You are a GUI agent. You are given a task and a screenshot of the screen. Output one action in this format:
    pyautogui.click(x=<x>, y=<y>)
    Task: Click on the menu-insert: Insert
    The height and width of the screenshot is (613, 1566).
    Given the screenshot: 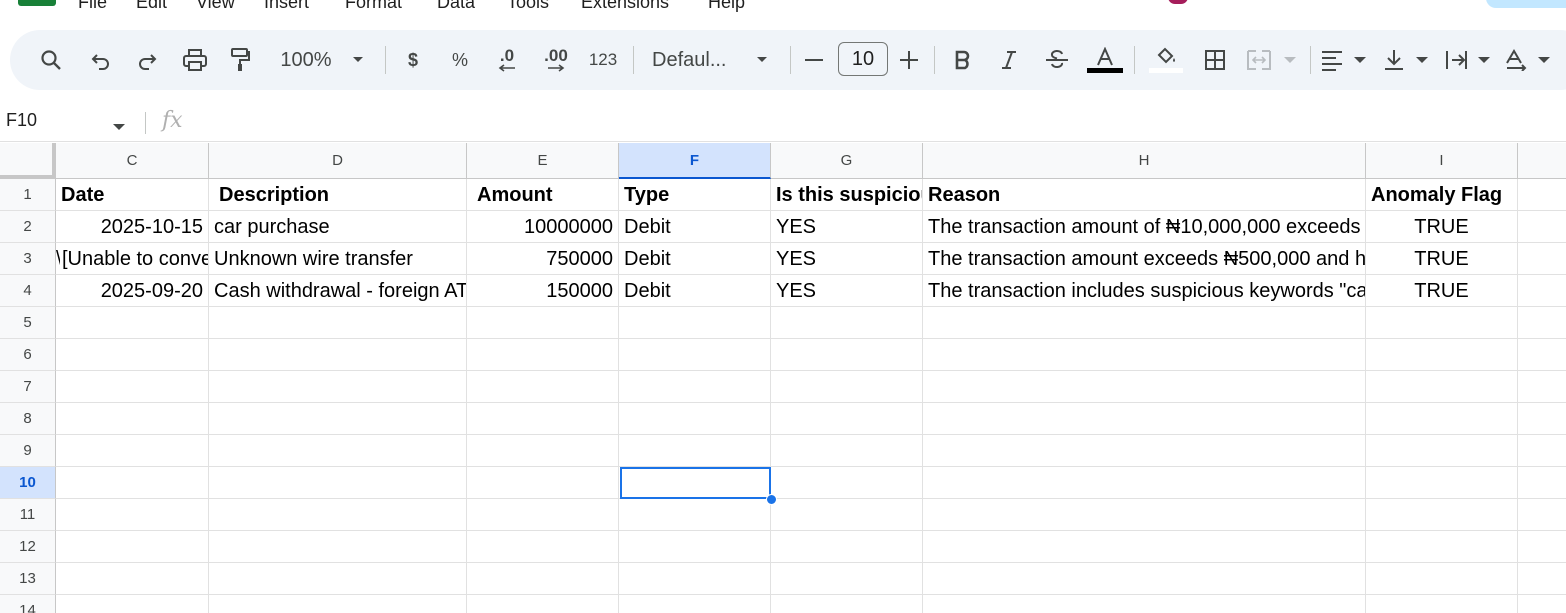 What is the action you would take?
    pyautogui.click(x=286, y=6)
    